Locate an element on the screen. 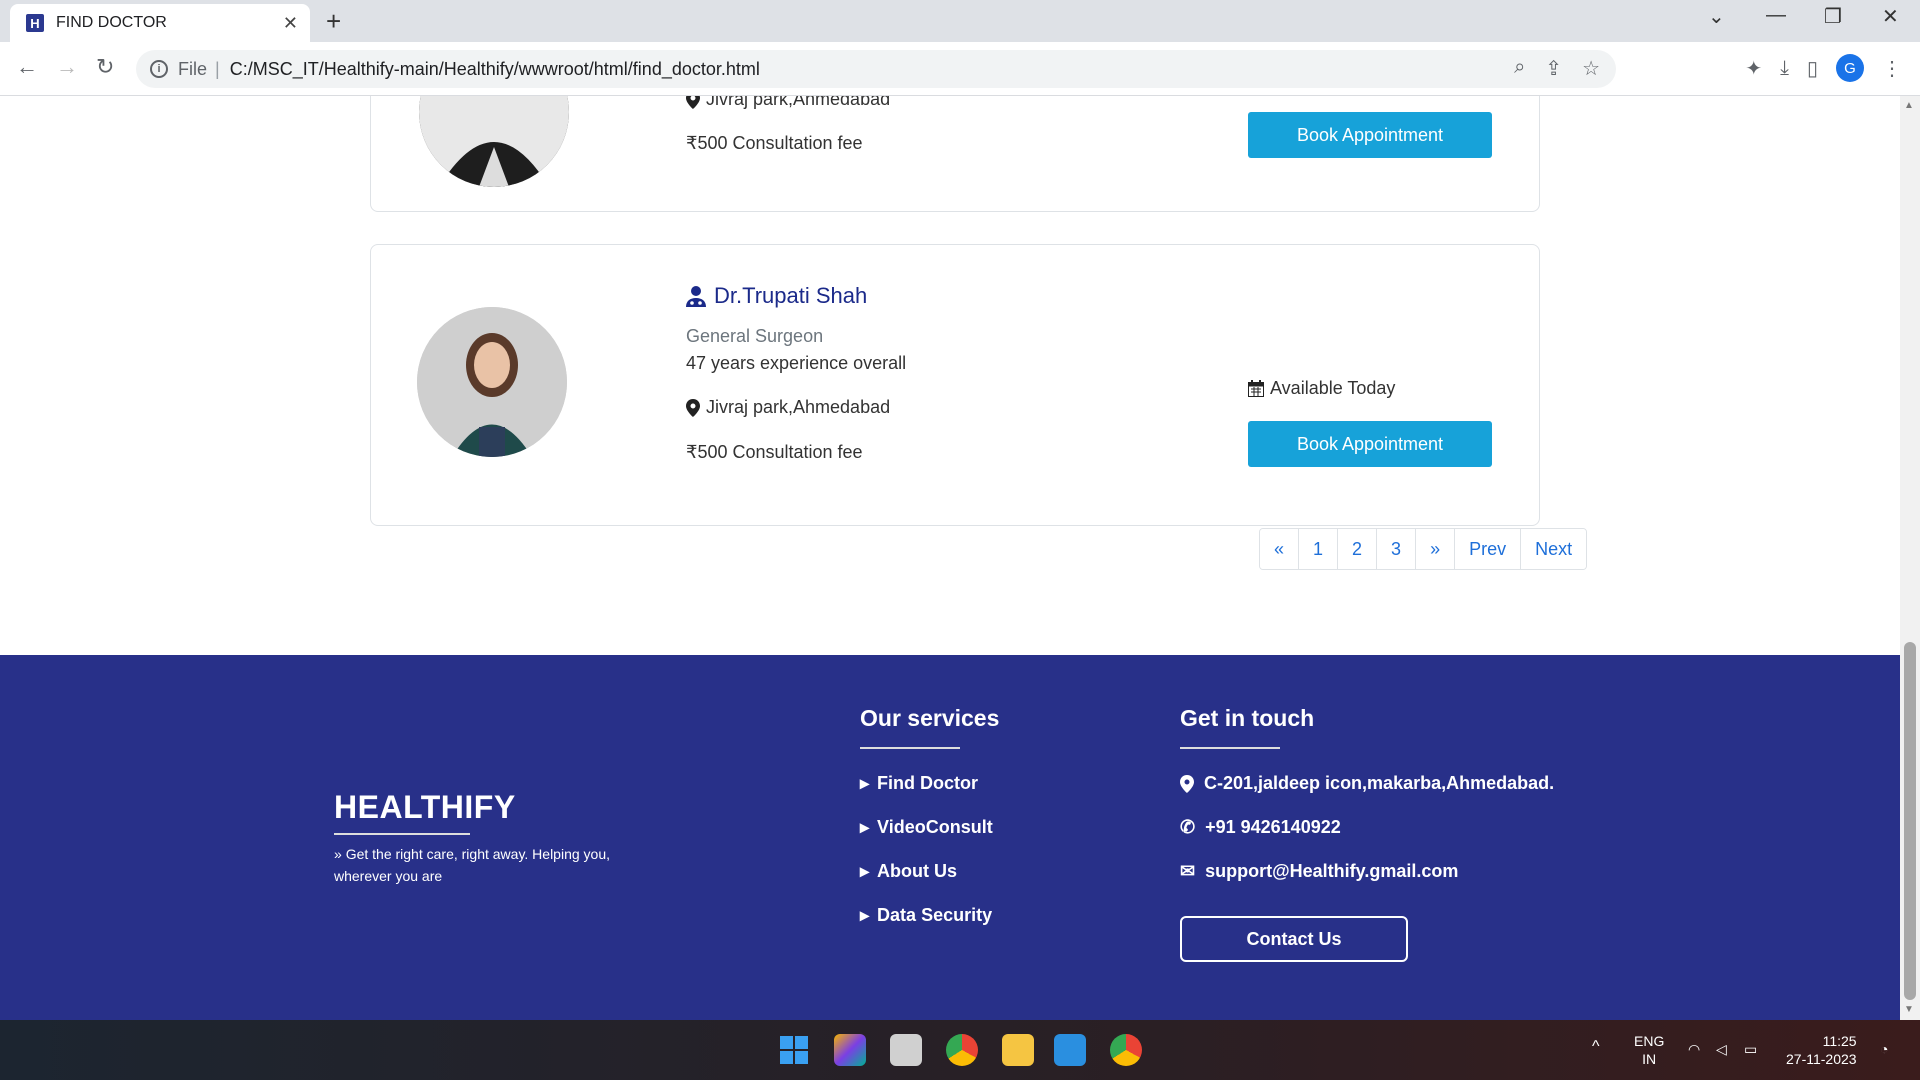  availability-text: Available Today is located at coordinates (1333, 388).